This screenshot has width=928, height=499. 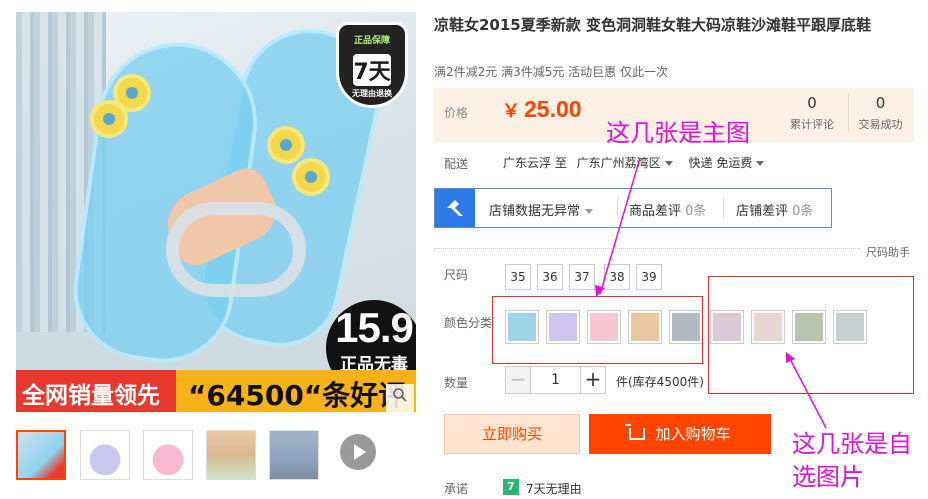 I want to click on shipping-method-select: 快递 免运费, so click(x=721, y=163).